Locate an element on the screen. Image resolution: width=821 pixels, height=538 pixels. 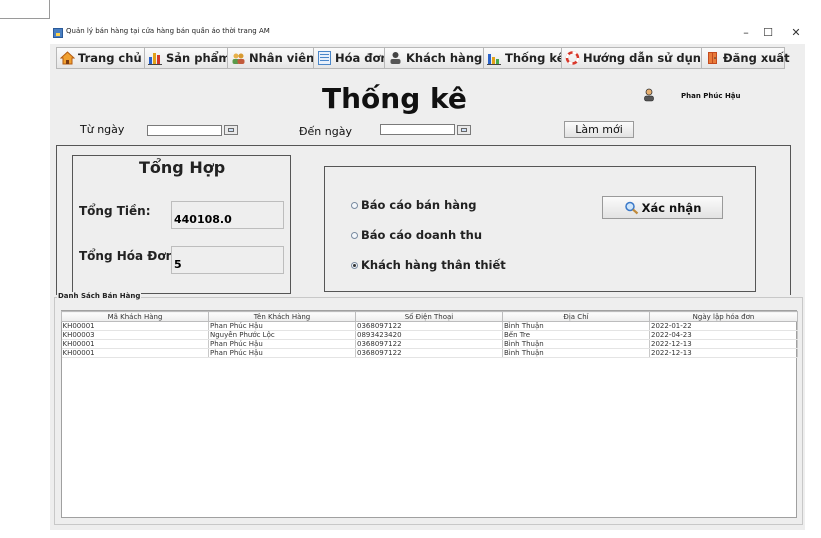
confirm-button-label: Xác nhận is located at coordinates (671, 207).